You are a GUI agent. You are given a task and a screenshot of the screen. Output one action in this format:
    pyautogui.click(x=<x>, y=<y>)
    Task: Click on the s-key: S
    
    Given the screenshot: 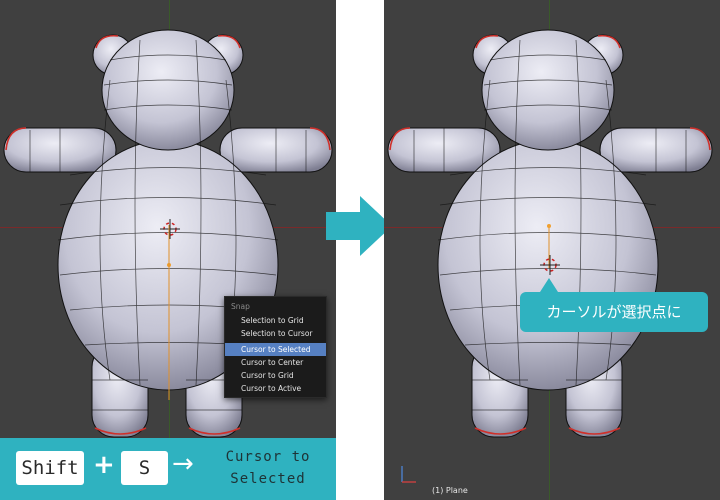 What is the action you would take?
    pyautogui.click(x=144, y=468)
    